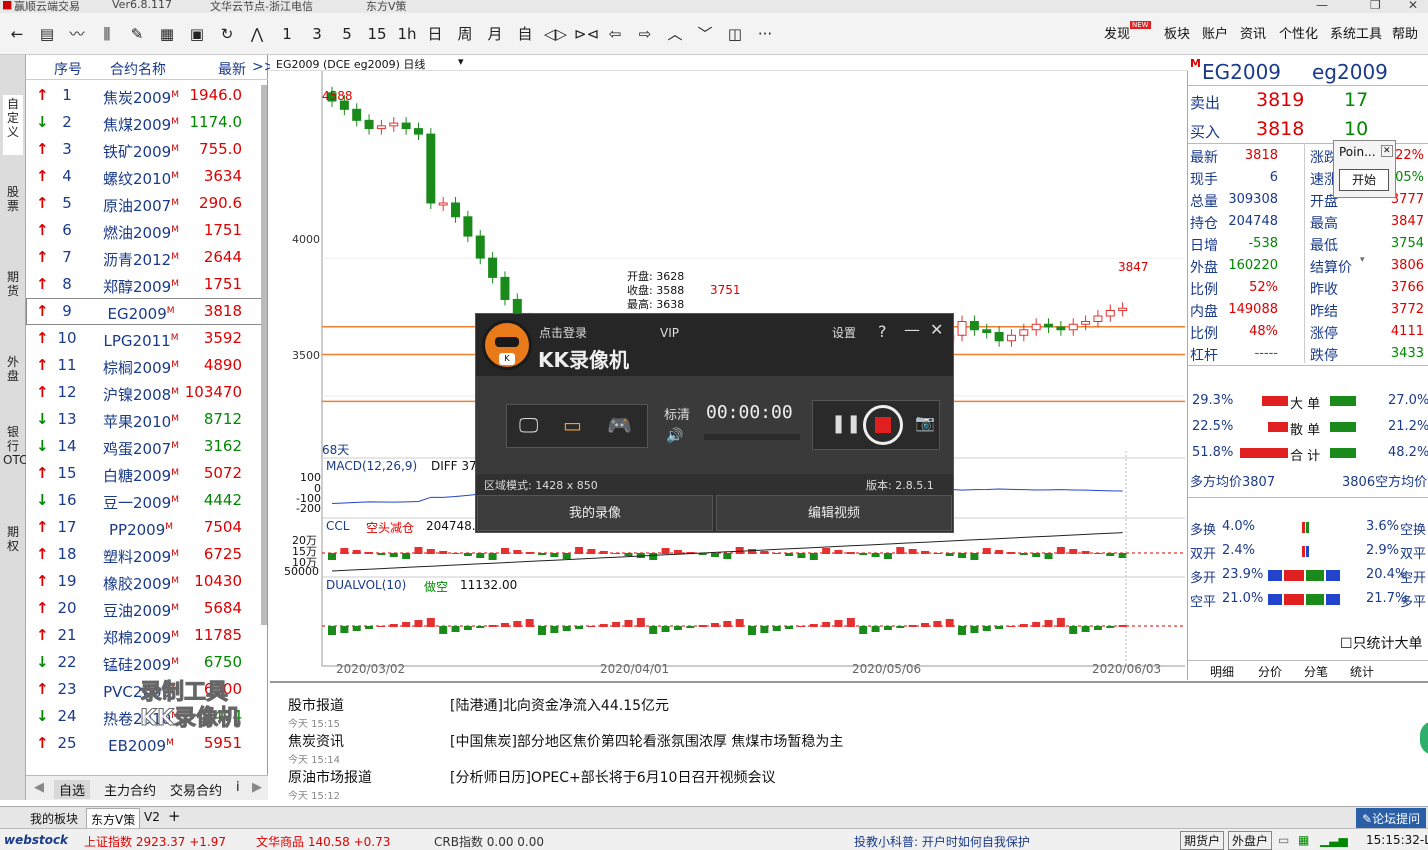 The height and width of the screenshot is (850, 1428). Describe the element at coordinates (144, 365) in the screenshot. I see `watchlist-row: ↑ 11 棕榈2009M 4890` at that location.